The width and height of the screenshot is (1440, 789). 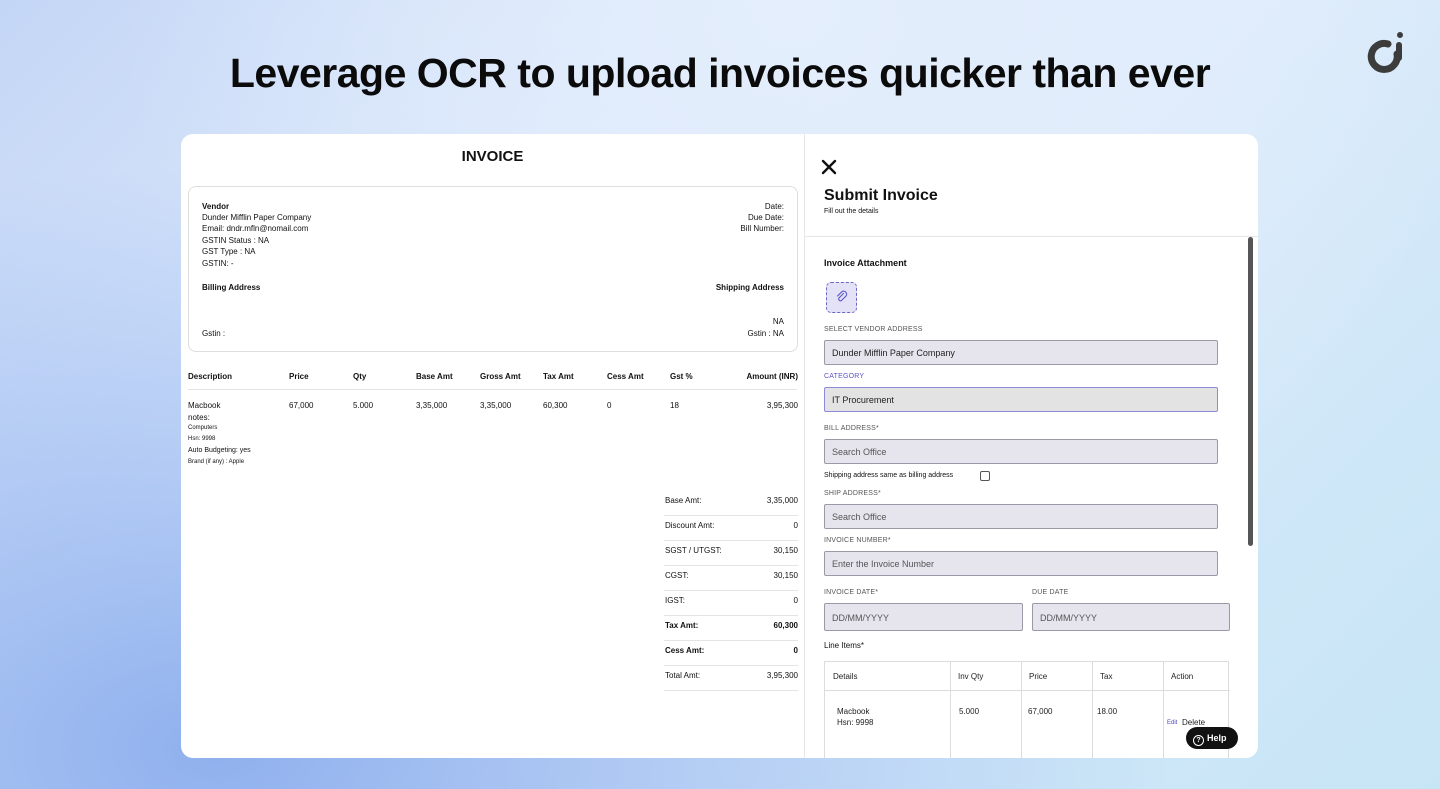 I want to click on summary-value: 60,300, so click(x=785, y=625).